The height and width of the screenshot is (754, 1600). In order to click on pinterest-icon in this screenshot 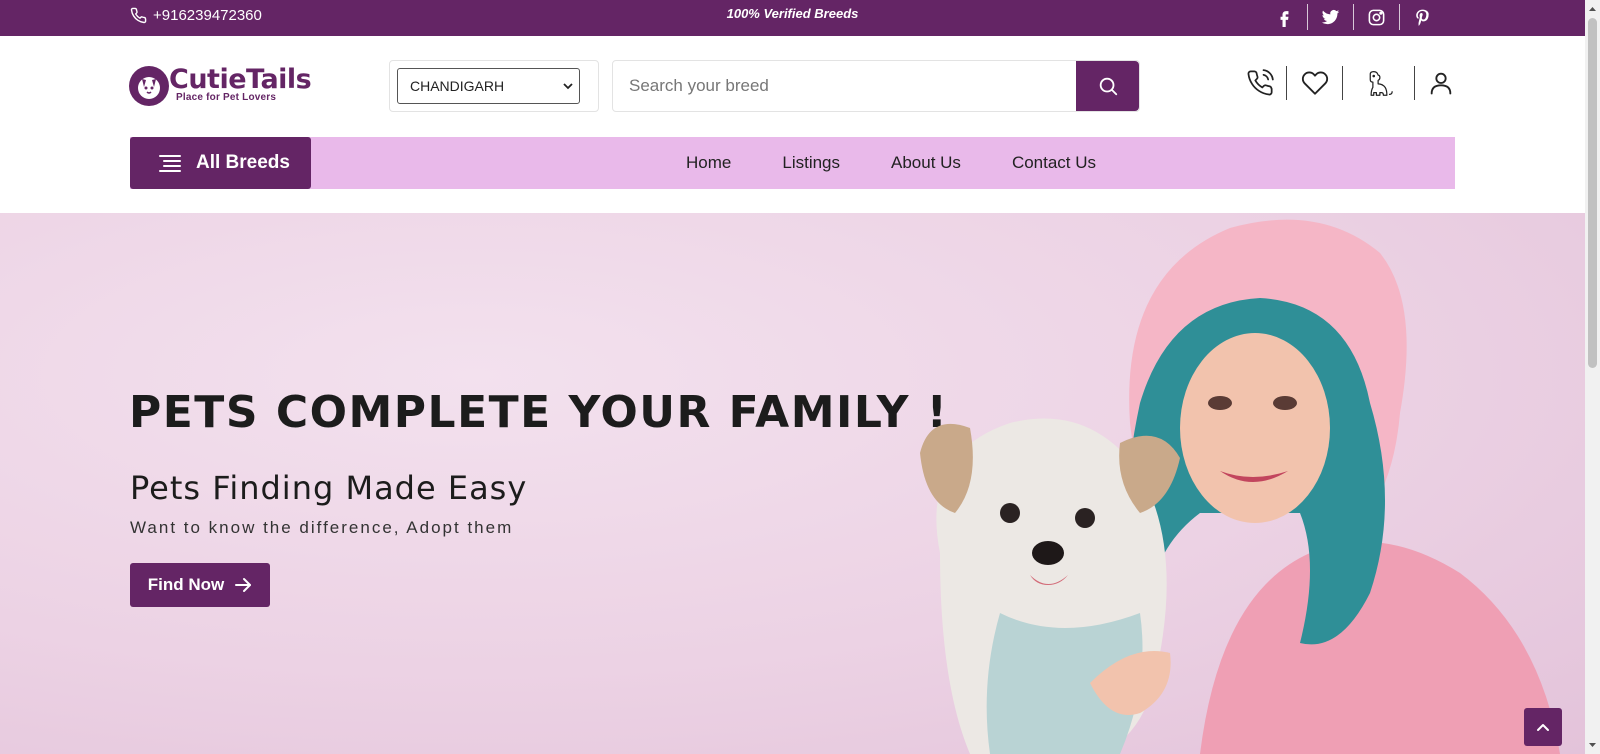, I will do `click(1422, 17)`.